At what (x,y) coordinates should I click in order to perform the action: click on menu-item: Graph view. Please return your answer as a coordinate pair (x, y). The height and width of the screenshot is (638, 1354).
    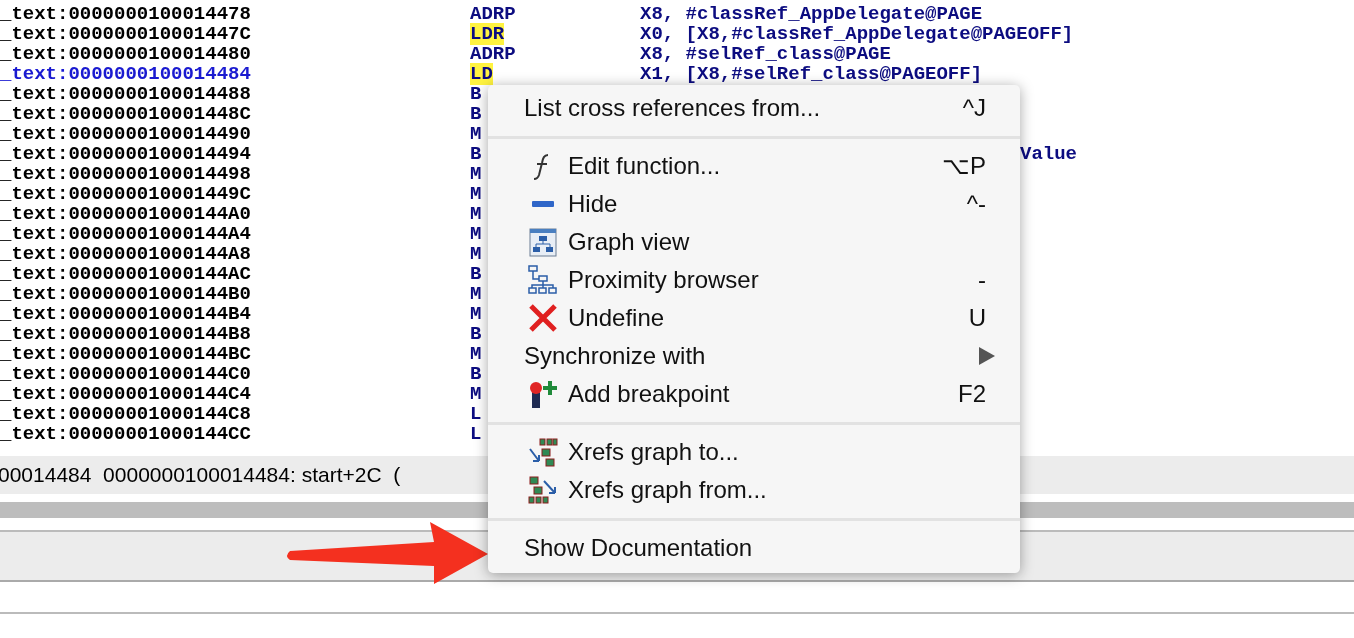
    Looking at the image, I should click on (754, 242).